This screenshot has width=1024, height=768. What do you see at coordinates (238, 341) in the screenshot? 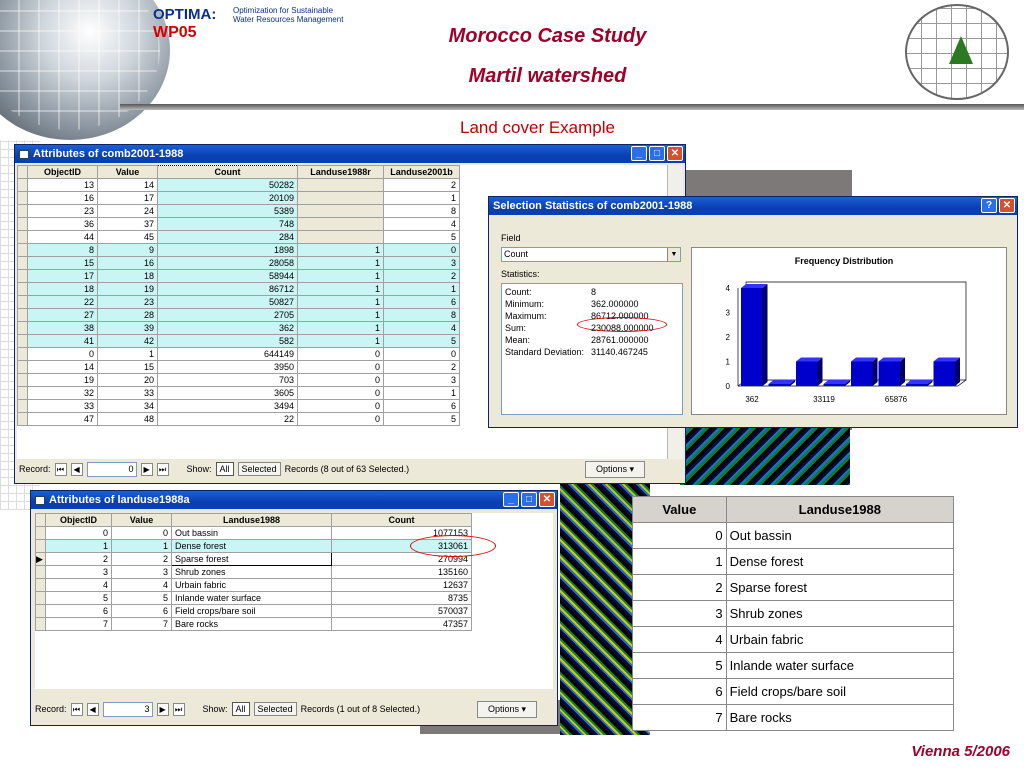
I see `table-row: 41 42 582 1 5` at bounding box center [238, 341].